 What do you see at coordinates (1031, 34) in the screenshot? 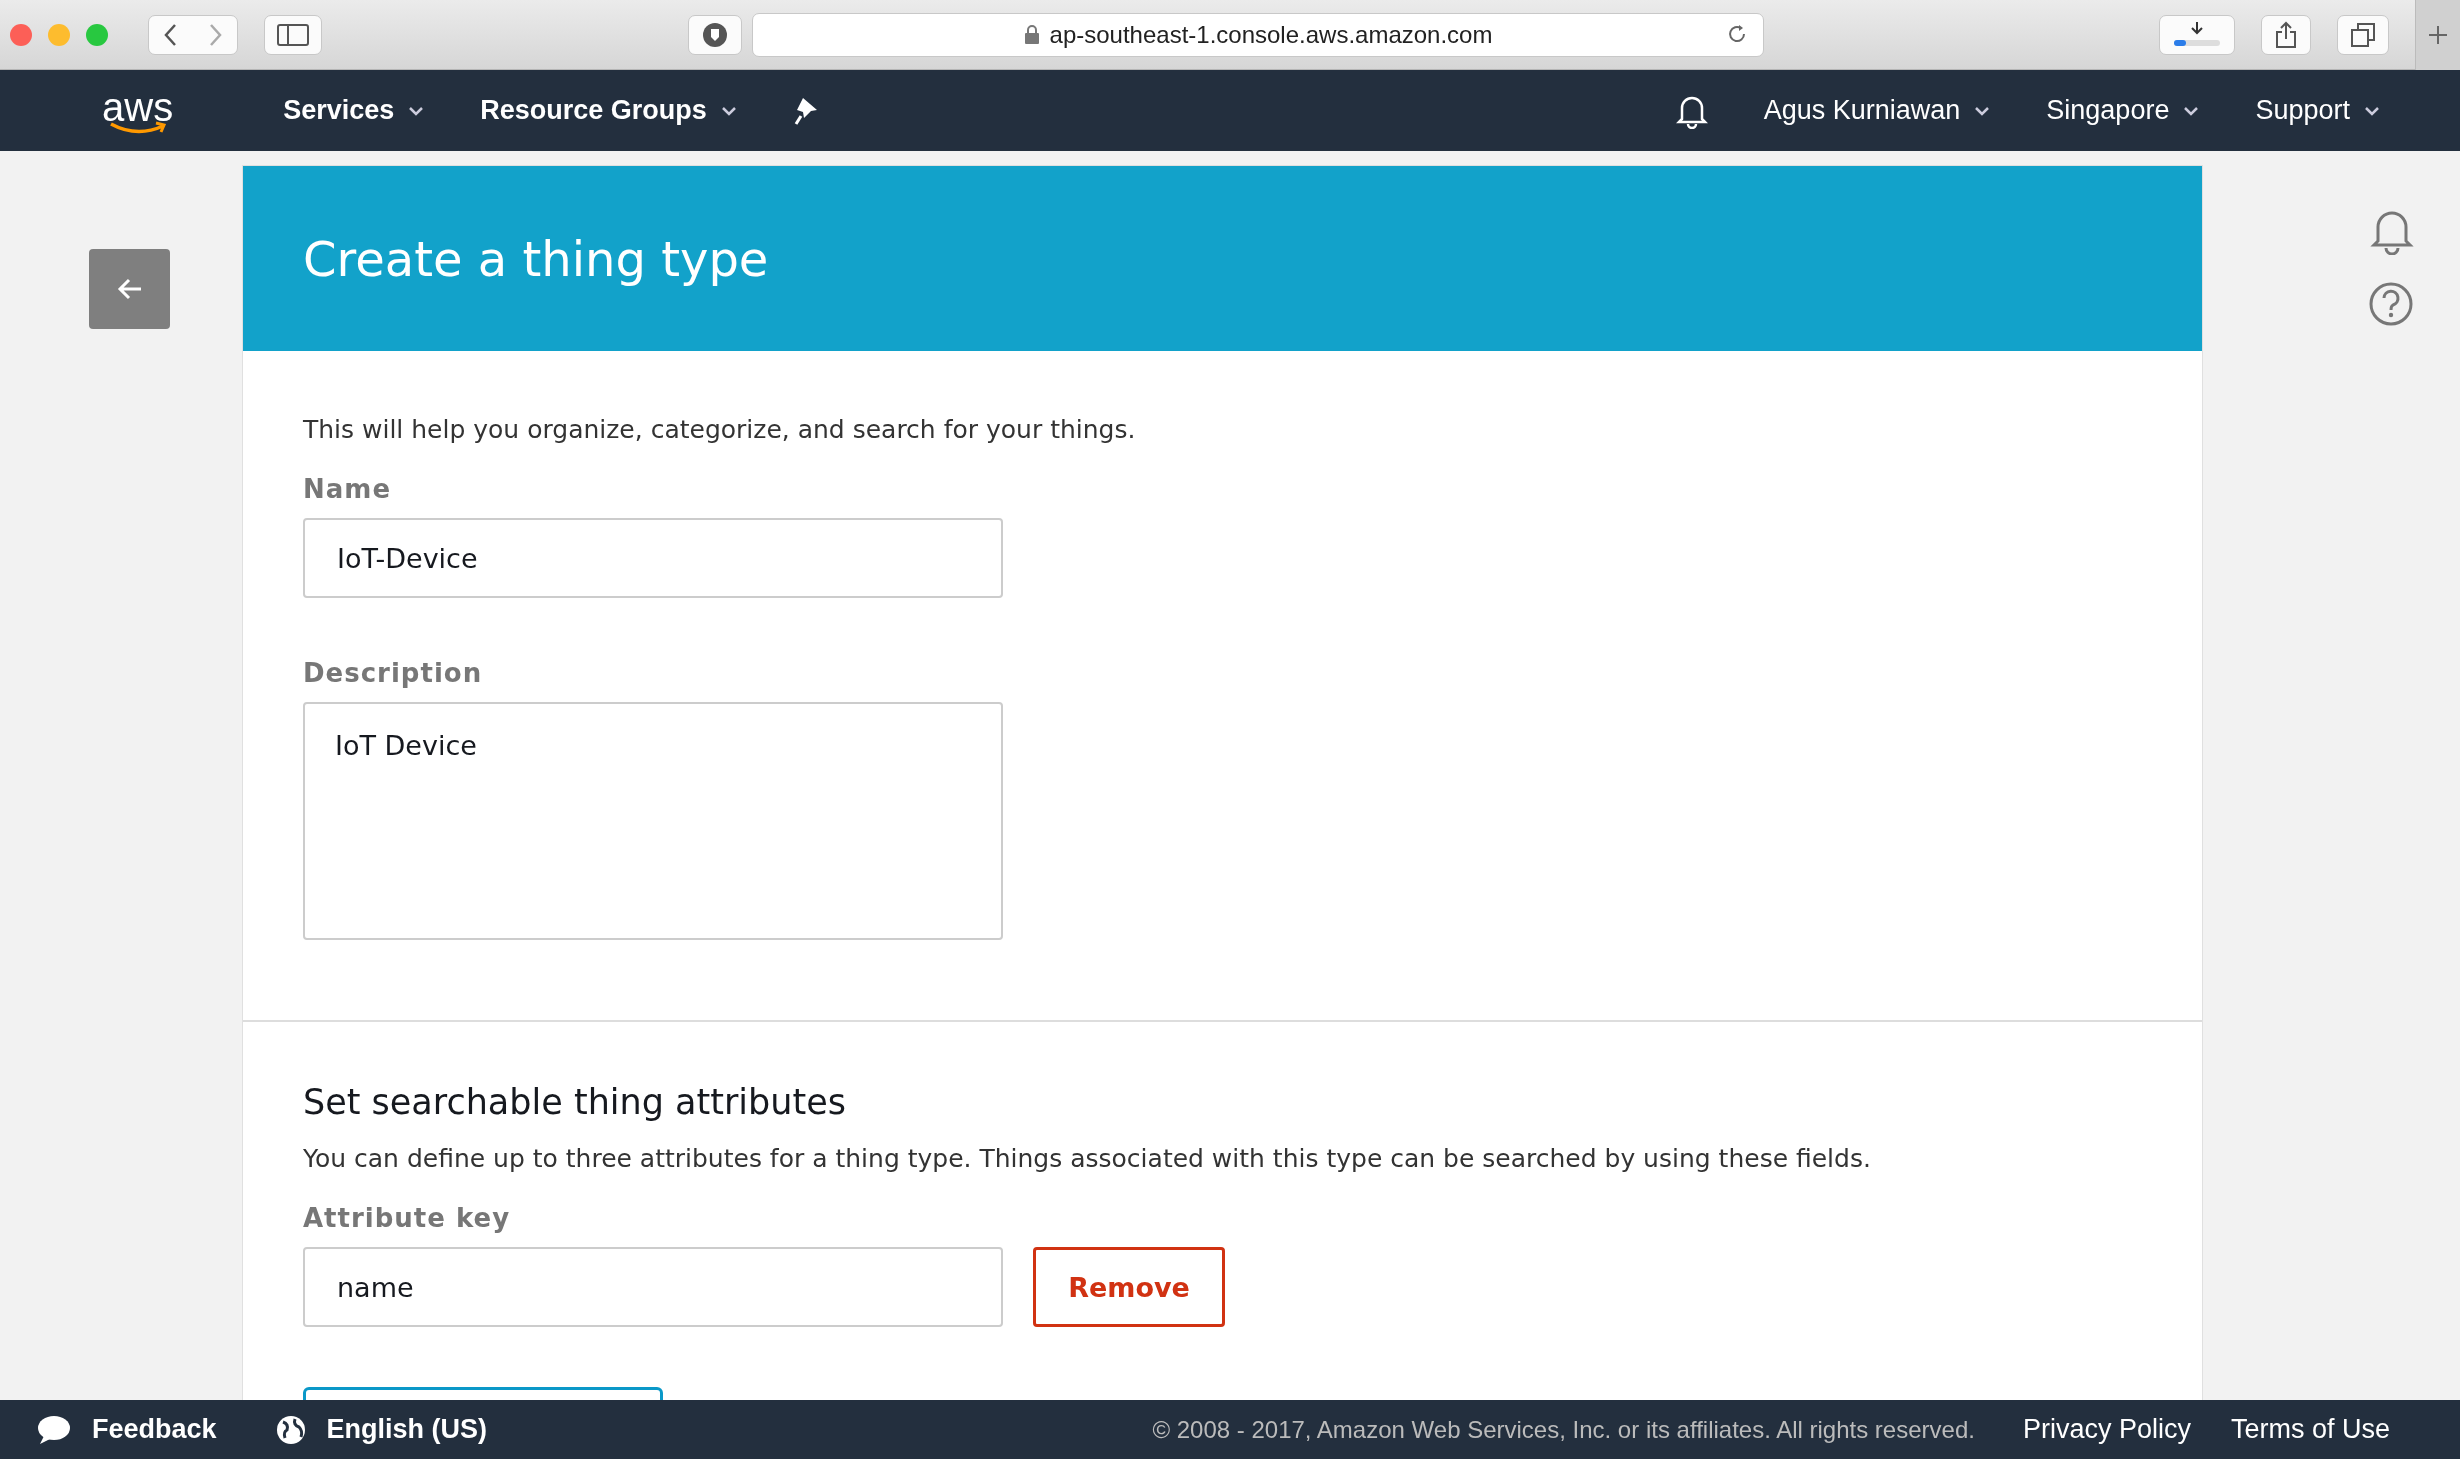
I see `lock-icon` at bounding box center [1031, 34].